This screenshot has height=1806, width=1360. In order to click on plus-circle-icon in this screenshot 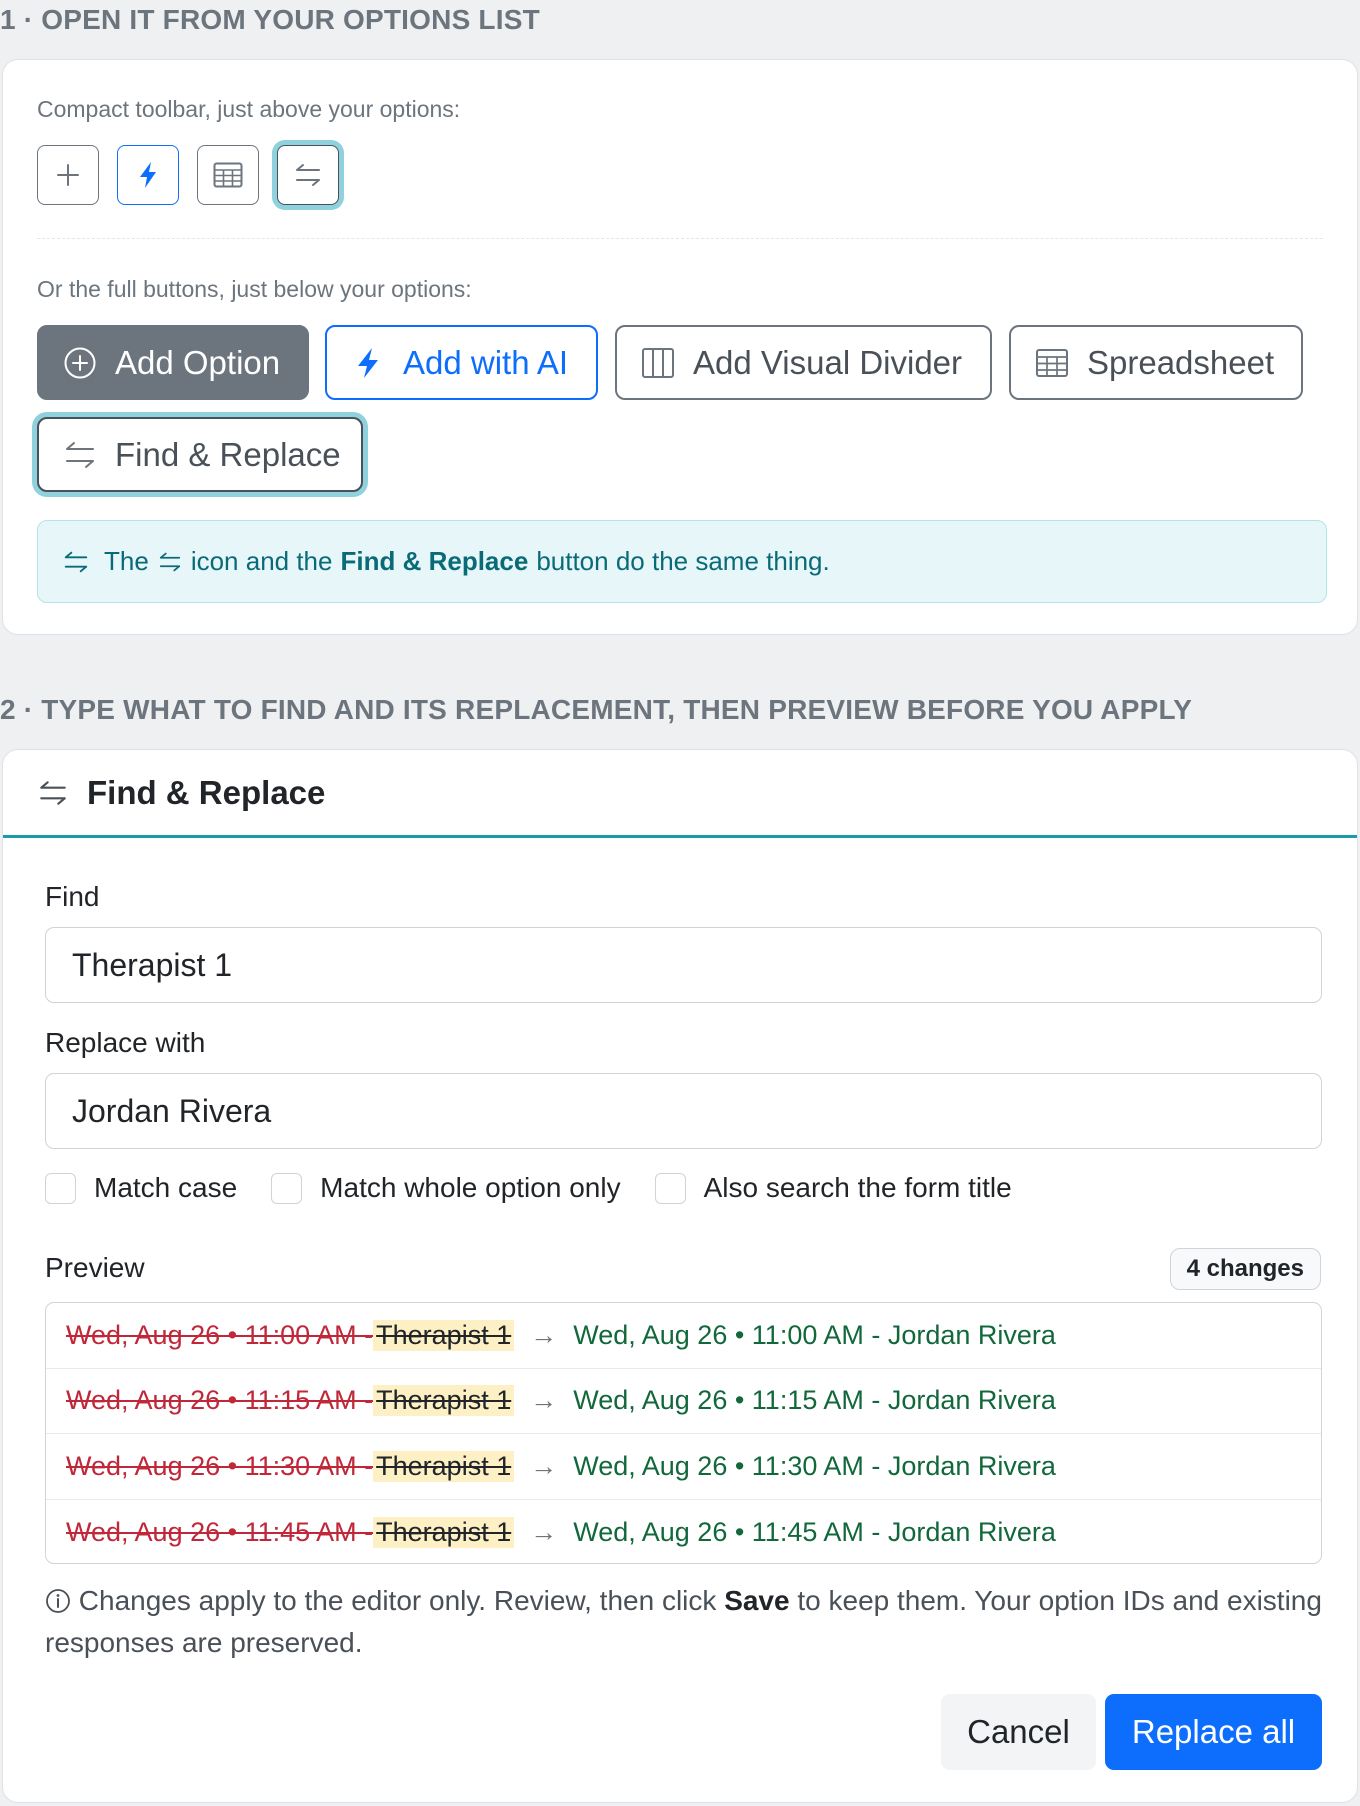, I will do `click(80, 362)`.